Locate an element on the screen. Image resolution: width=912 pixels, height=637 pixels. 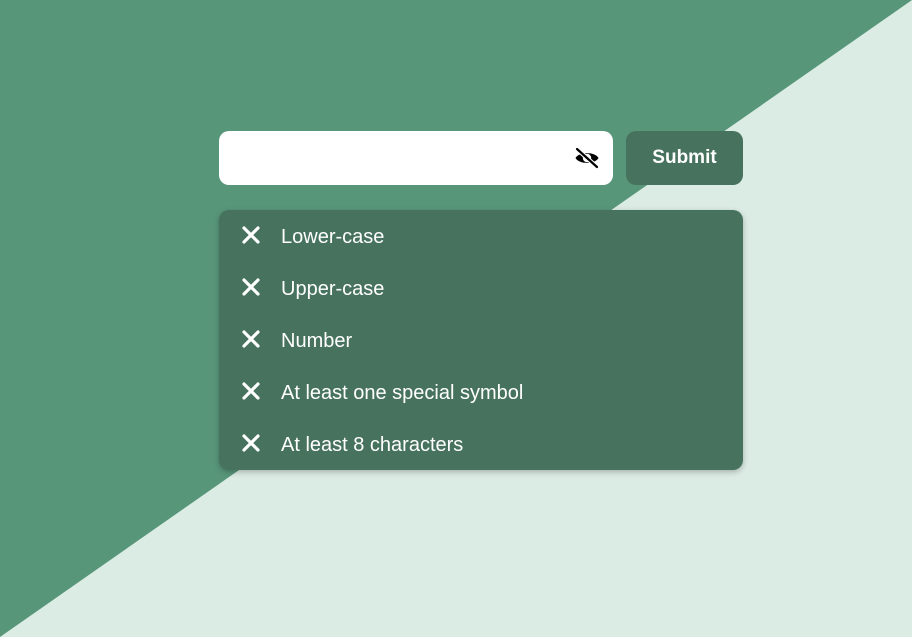
requirement-label: At least 8 characters is located at coordinates (372, 445).